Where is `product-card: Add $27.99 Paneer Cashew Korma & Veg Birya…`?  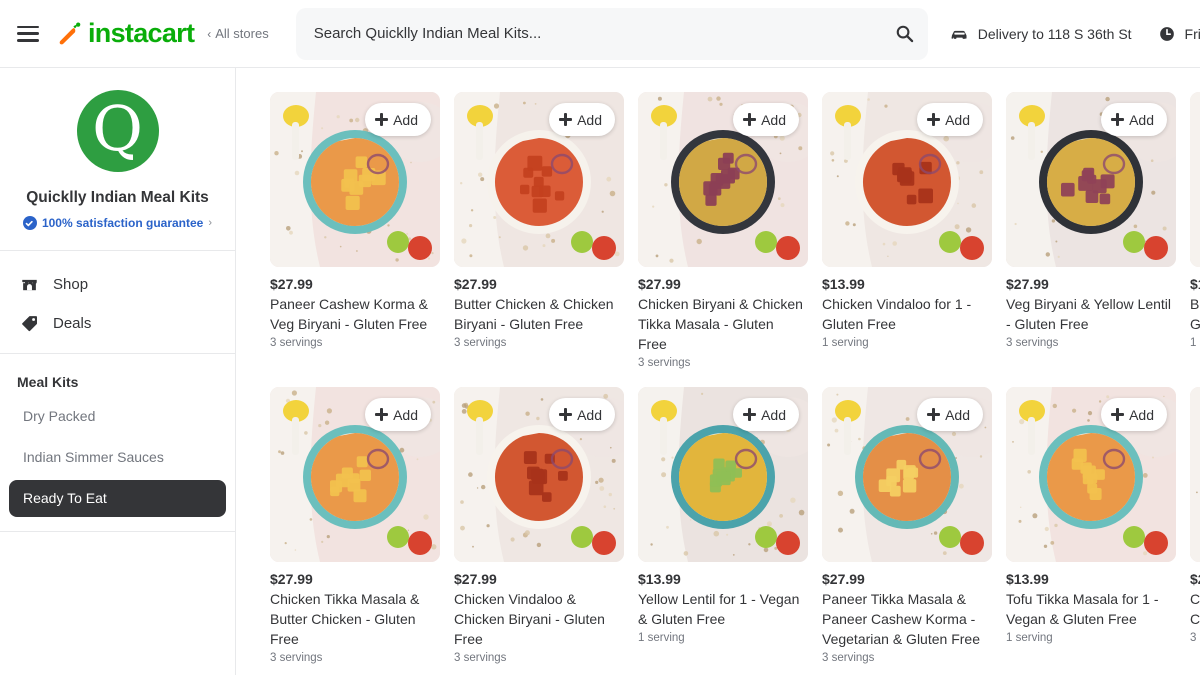
product-card: Add $27.99 Paneer Cashew Korma & Veg Birya… is located at coordinates (355, 230).